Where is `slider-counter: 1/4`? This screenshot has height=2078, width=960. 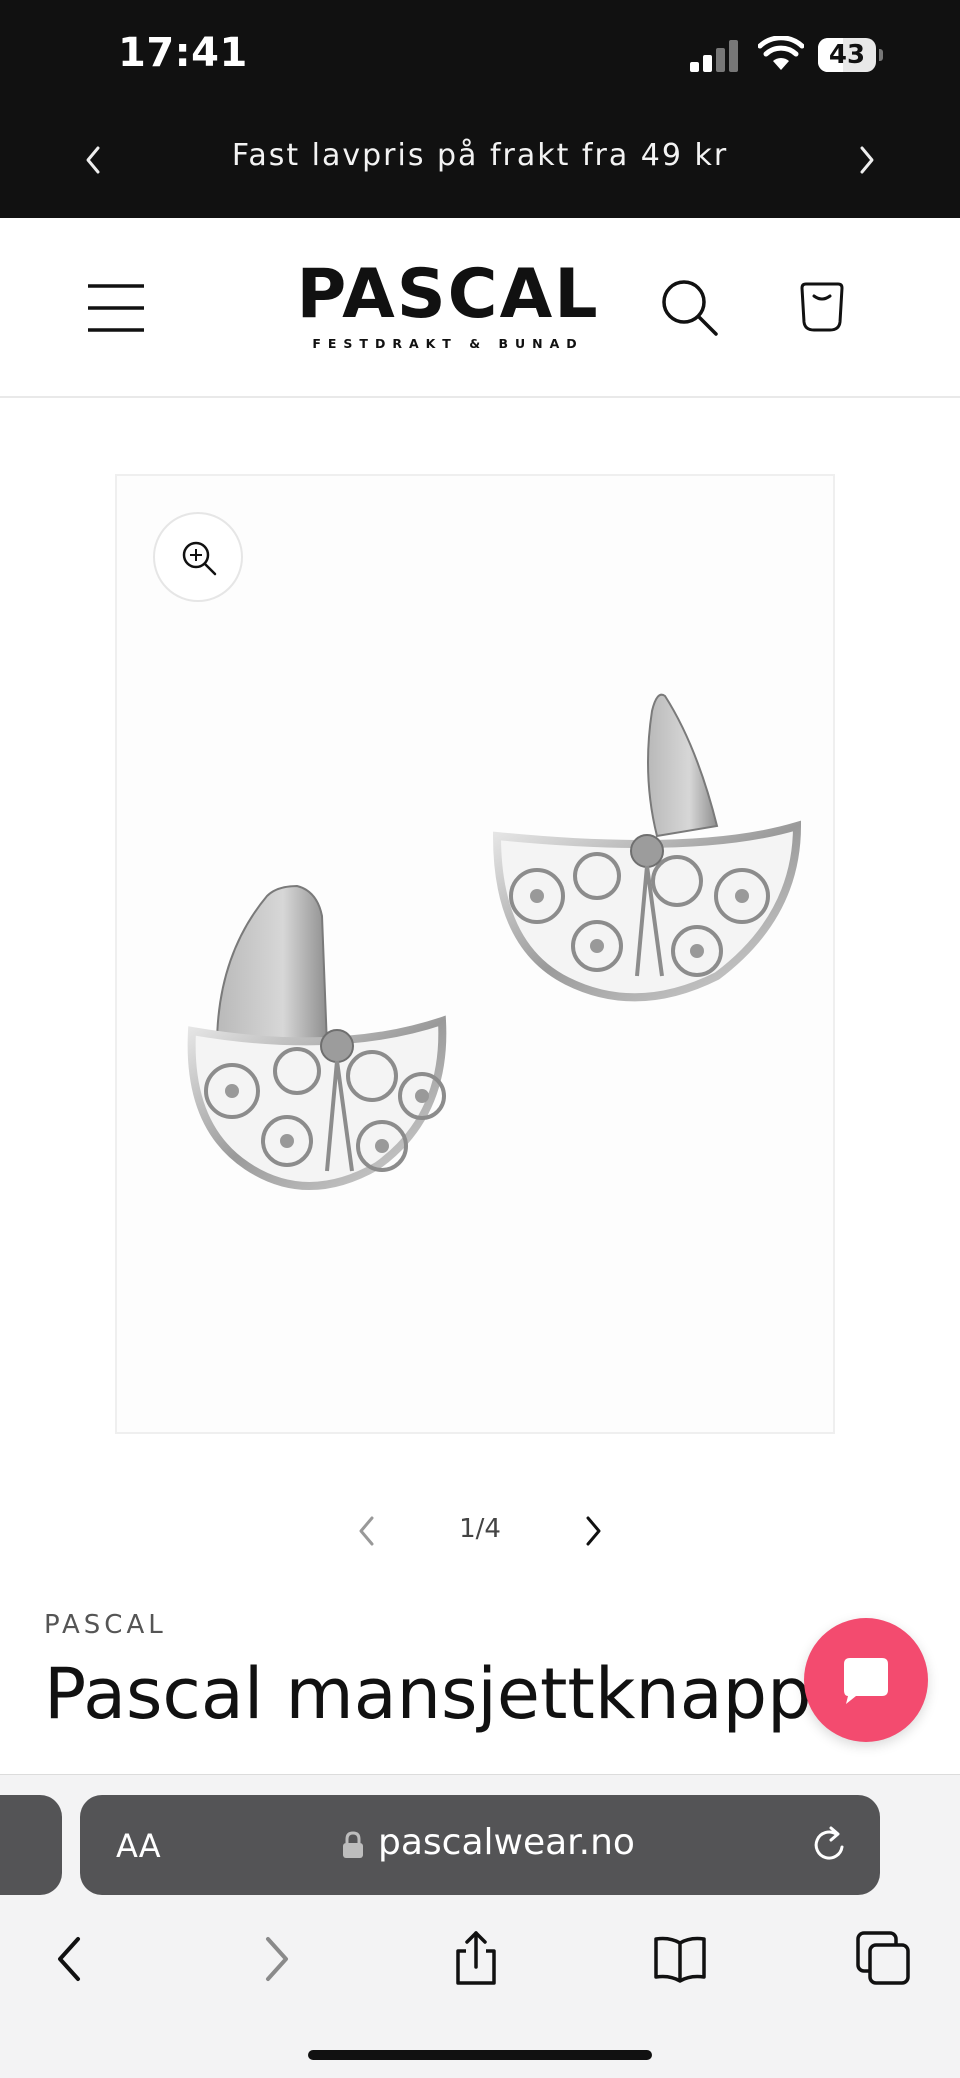 slider-counter: 1/4 is located at coordinates (480, 1529).